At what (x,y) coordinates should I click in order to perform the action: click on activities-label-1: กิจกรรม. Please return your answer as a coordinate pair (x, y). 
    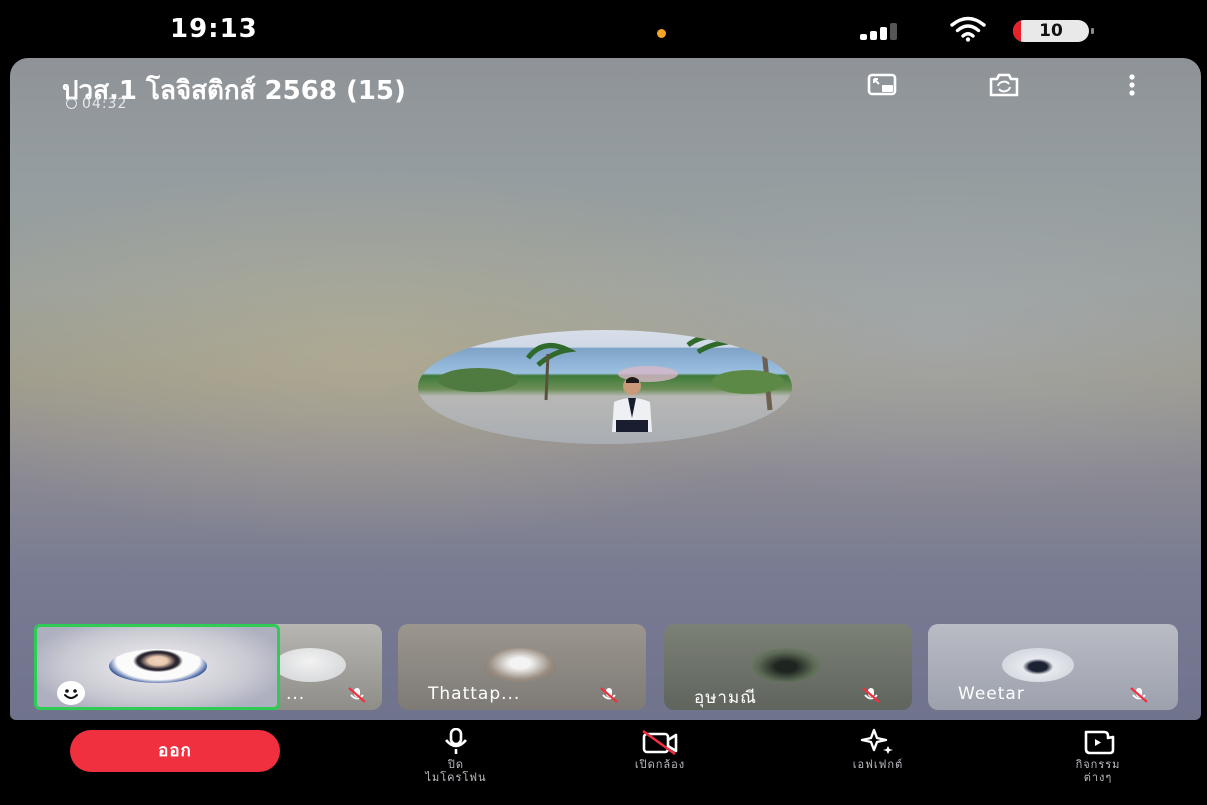
    Looking at the image, I should click on (1098, 764).